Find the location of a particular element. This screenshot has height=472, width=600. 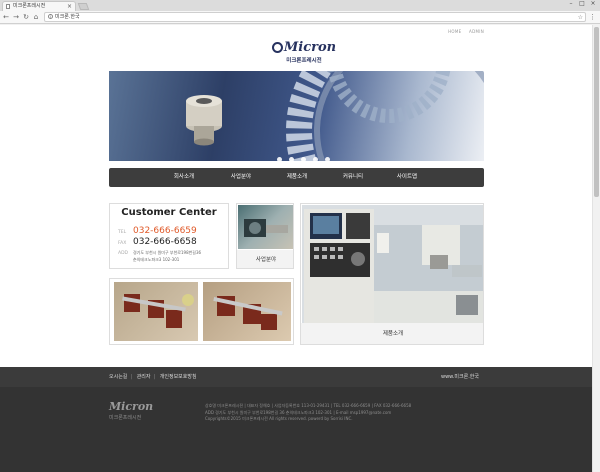

footer-link-directions: 오시는길 is located at coordinates (118, 377).